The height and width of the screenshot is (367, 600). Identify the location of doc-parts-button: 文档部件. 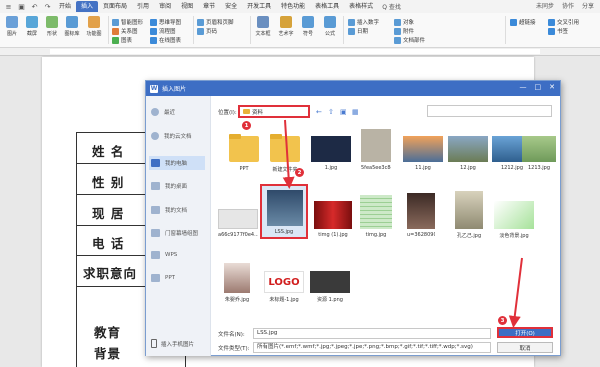
(409, 40).